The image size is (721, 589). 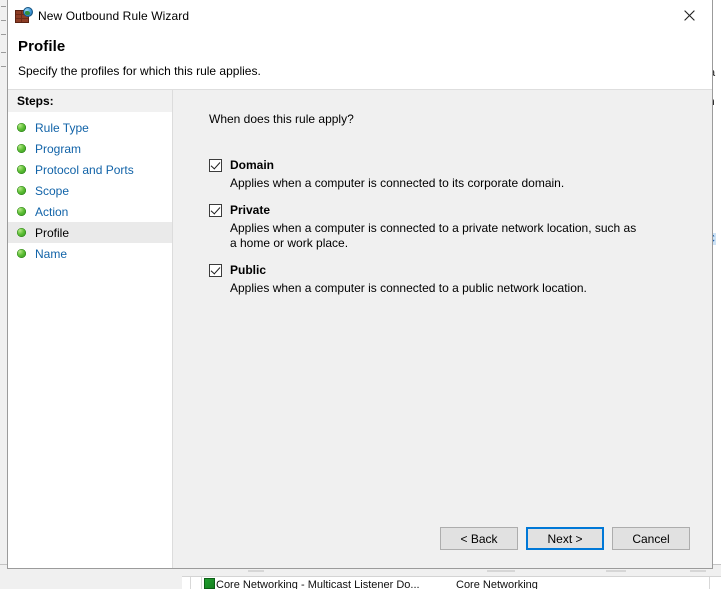 I want to click on sidebar-item-label: Protocol and Ports, so click(x=84, y=169).